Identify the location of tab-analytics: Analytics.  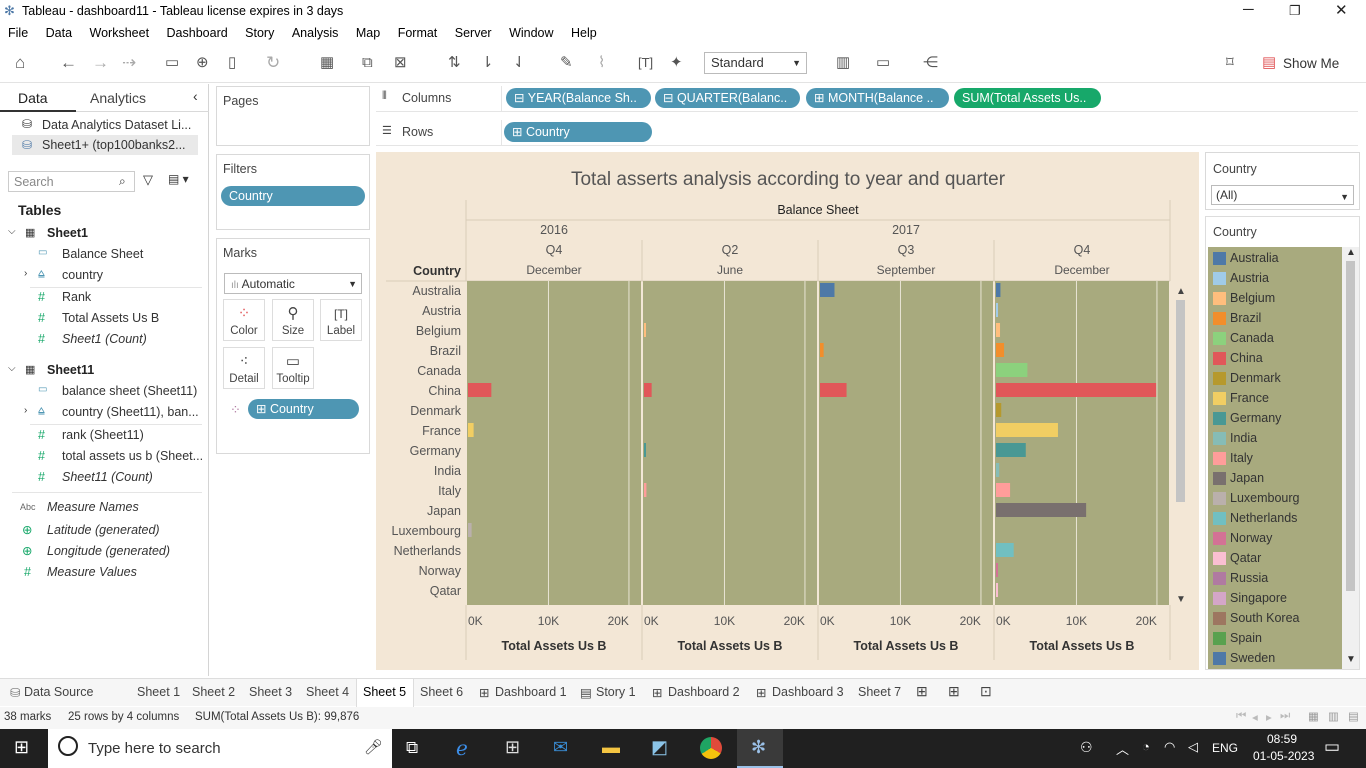
(118, 98).